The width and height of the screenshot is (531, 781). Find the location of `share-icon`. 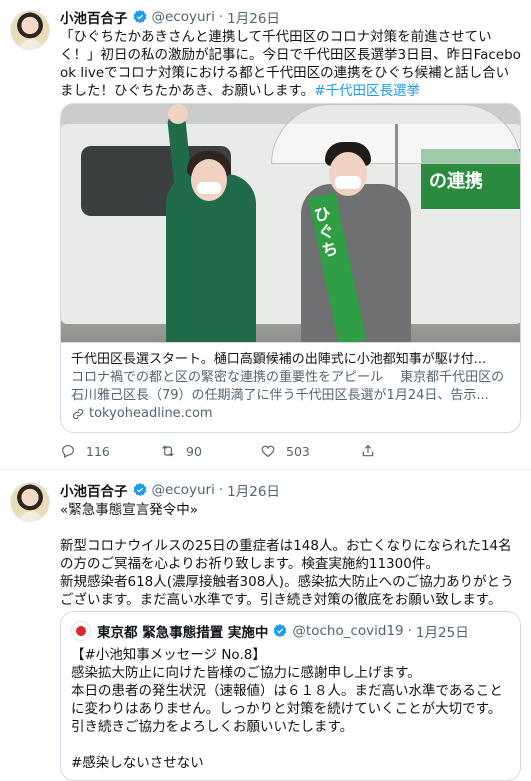

share-icon is located at coordinates (368, 450).